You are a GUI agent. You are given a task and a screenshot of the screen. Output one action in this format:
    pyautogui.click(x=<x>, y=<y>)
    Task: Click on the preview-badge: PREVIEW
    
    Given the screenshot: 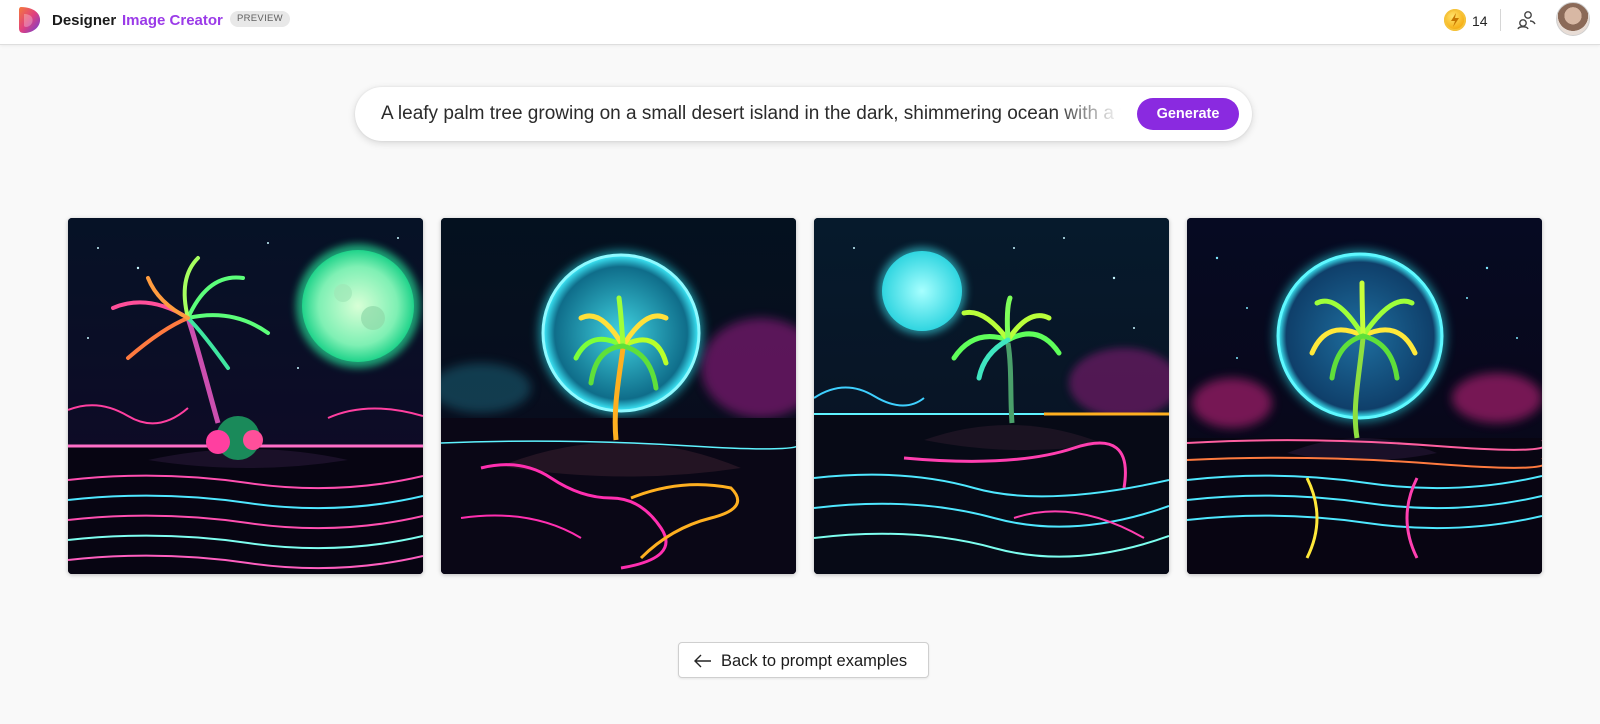 What is the action you would take?
    pyautogui.click(x=260, y=19)
    